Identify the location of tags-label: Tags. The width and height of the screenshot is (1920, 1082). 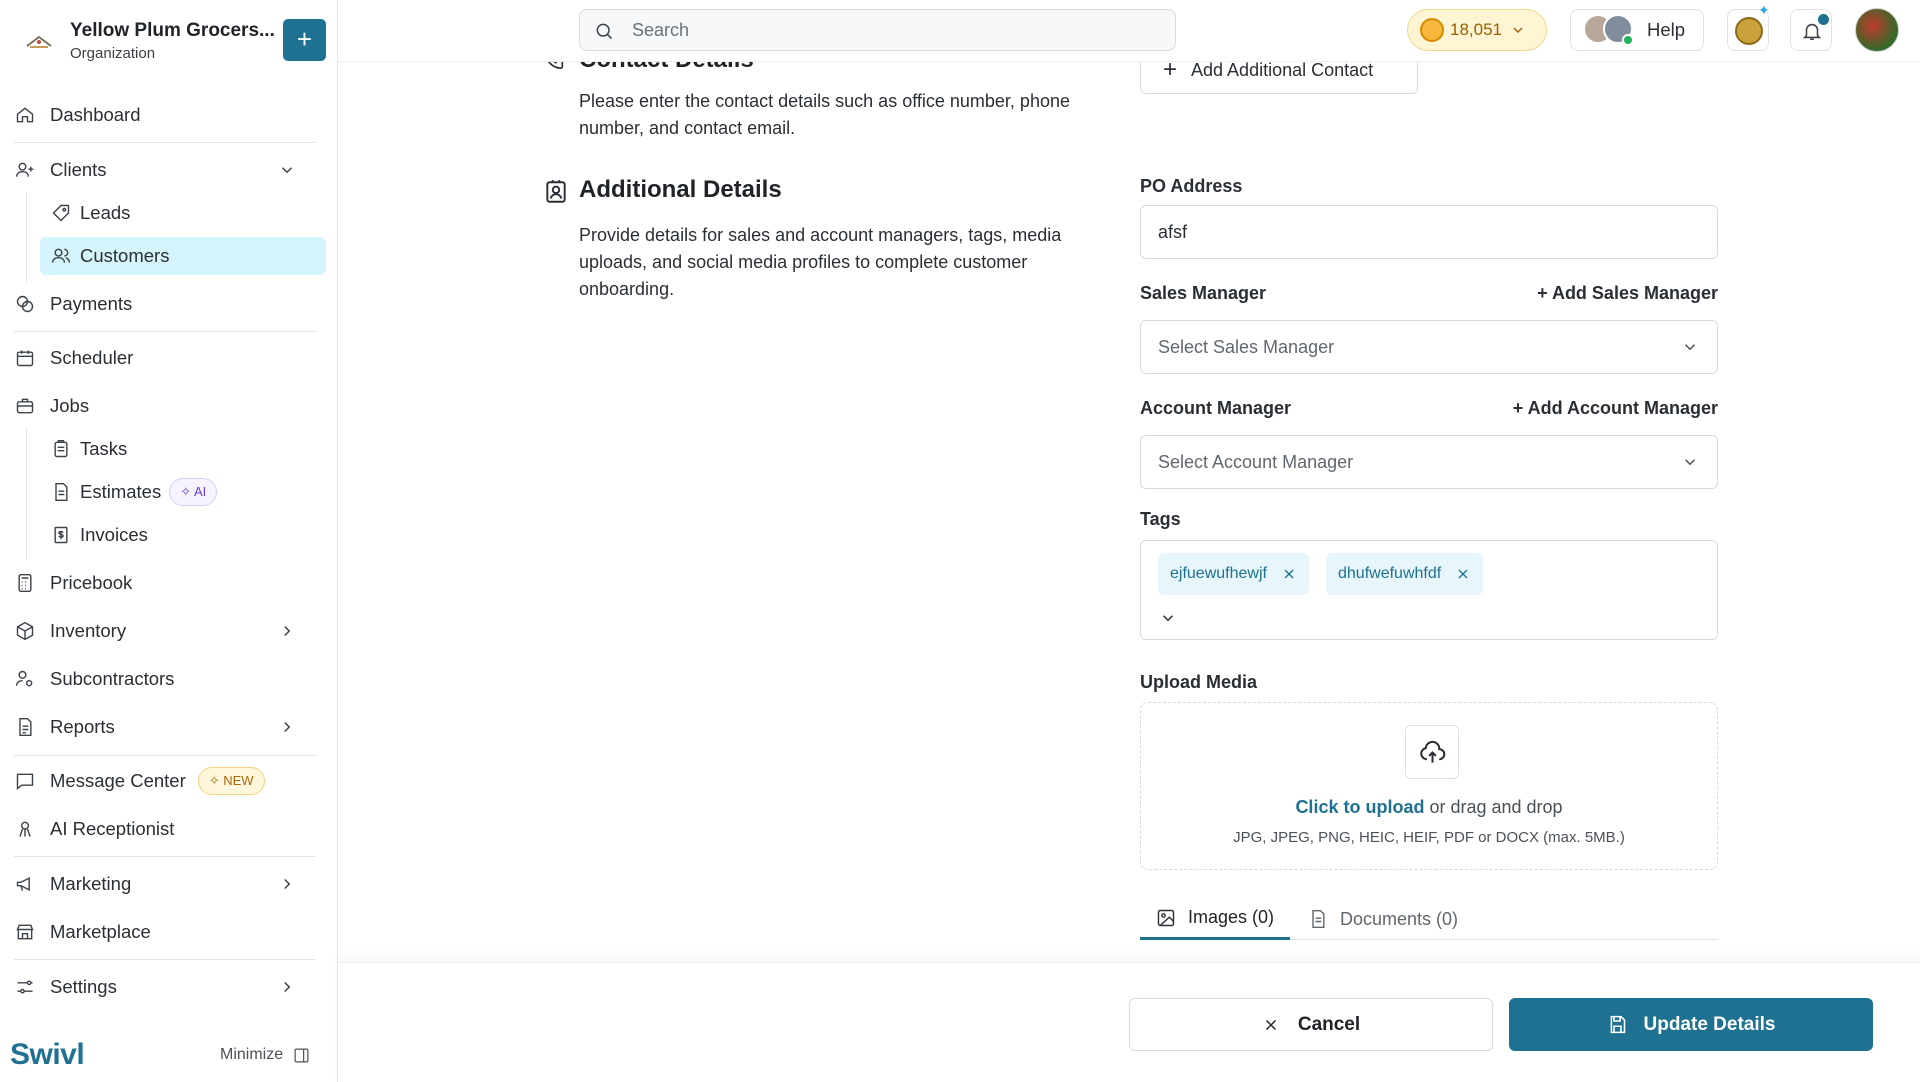
(1160, 519).